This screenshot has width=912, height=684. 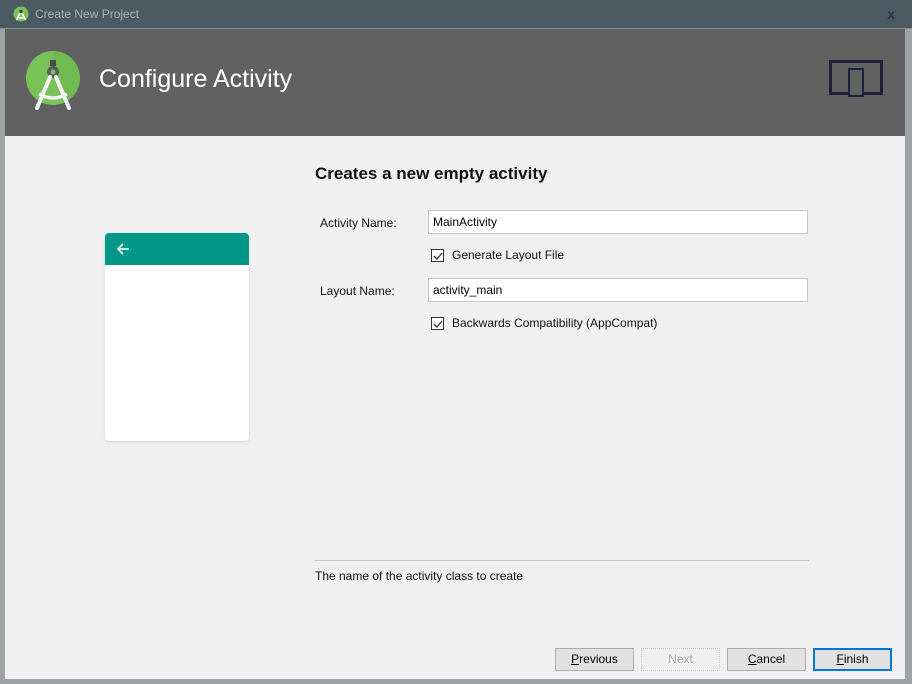 I want to click on window-title: Create New Project, so click(x=87, y=14).